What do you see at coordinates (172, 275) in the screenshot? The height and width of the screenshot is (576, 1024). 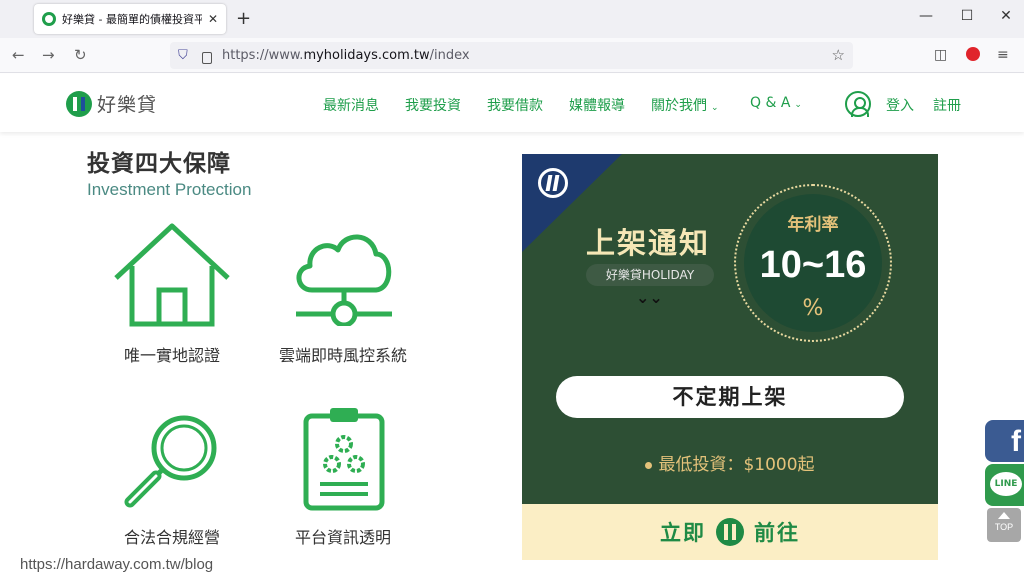 I see `house-icon` at bounding box center [172, 275].